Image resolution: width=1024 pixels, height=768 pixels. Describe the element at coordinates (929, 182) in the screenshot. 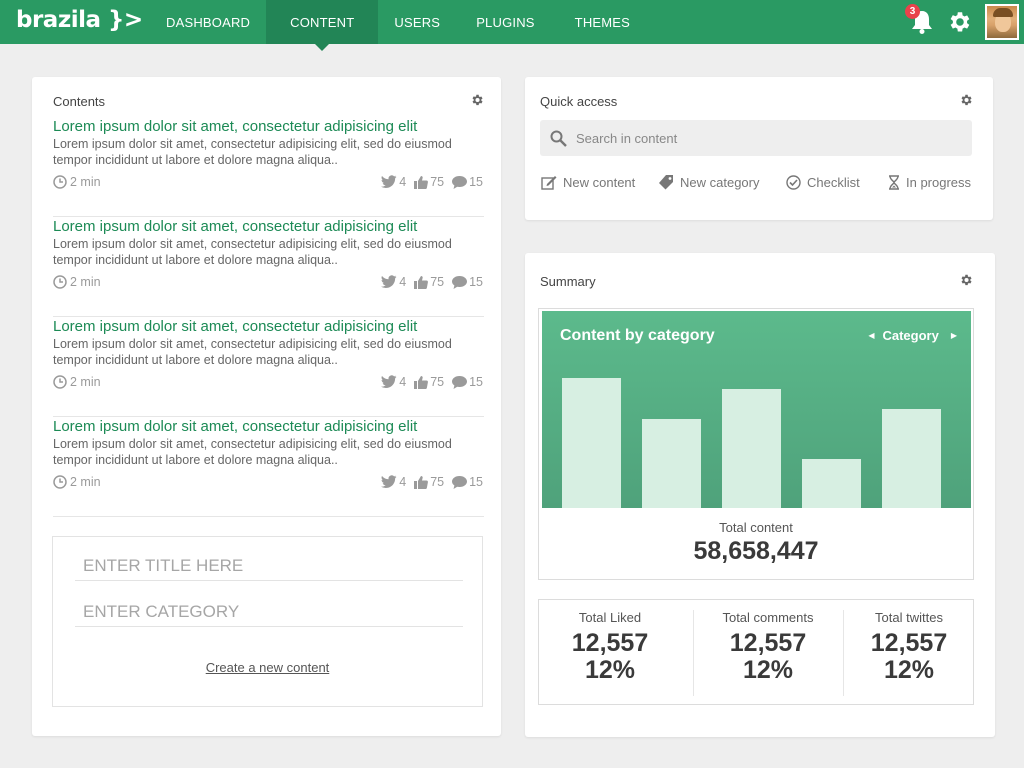

I see `in-progress-action: In progress` at that location.